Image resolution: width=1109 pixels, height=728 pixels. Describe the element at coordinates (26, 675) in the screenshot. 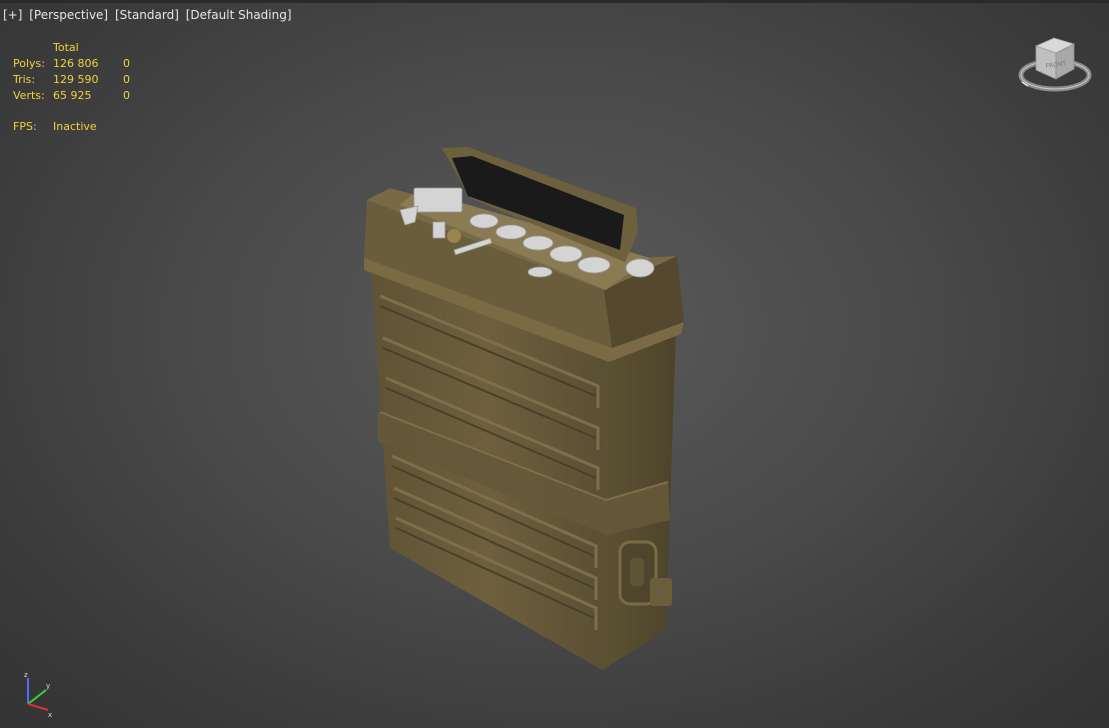

I see `svg-text: z` at that location.